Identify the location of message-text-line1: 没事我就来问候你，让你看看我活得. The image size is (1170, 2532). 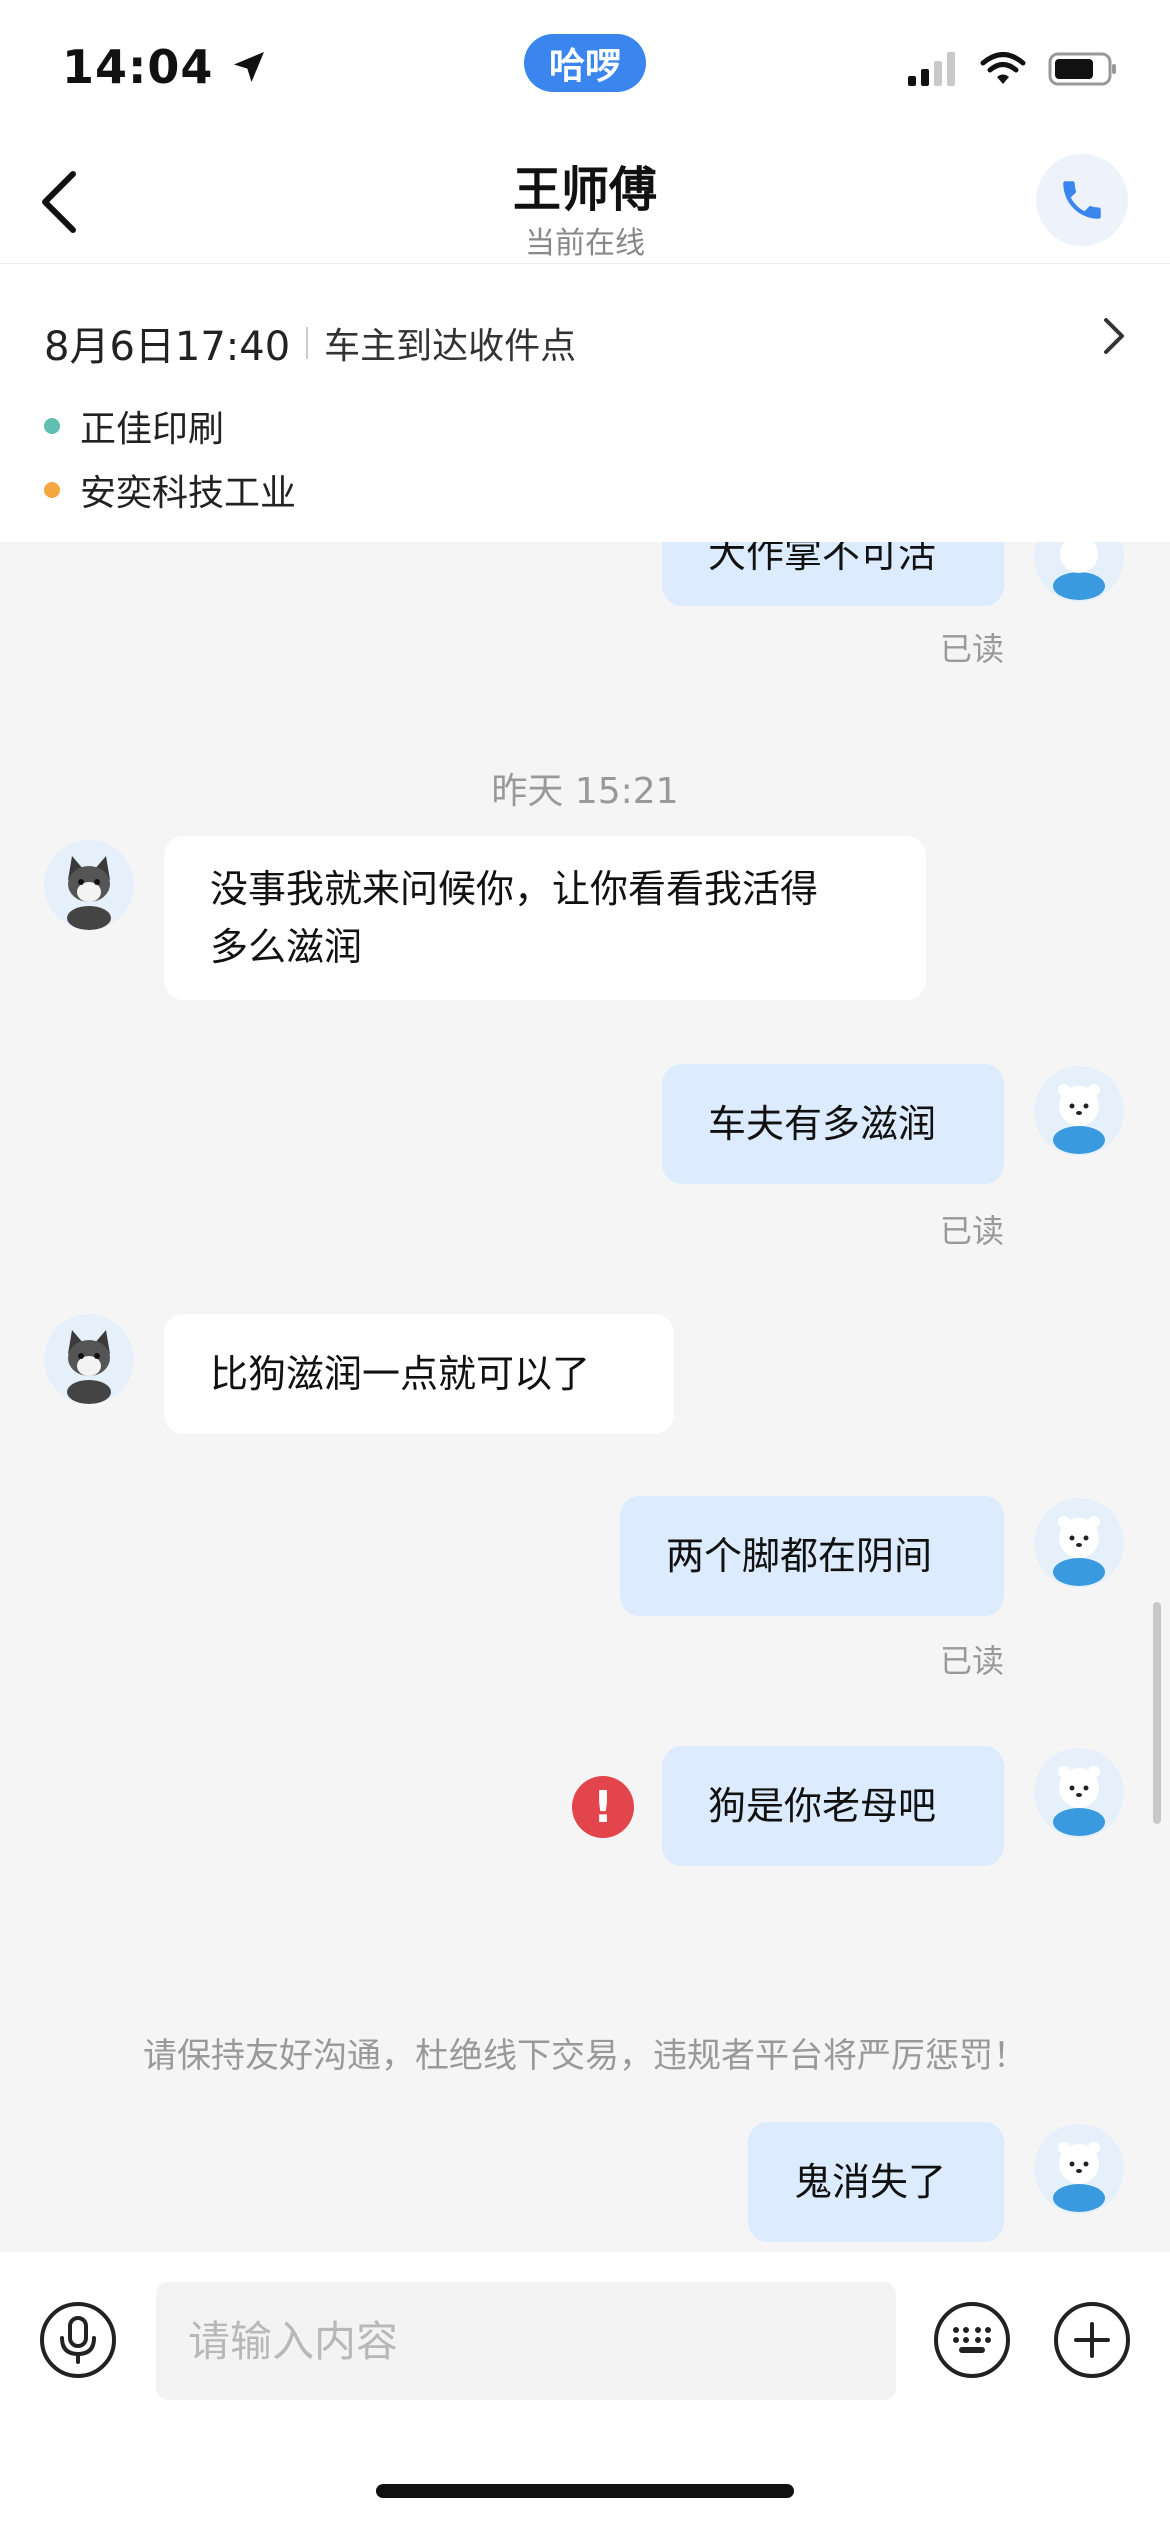
(514, 889).